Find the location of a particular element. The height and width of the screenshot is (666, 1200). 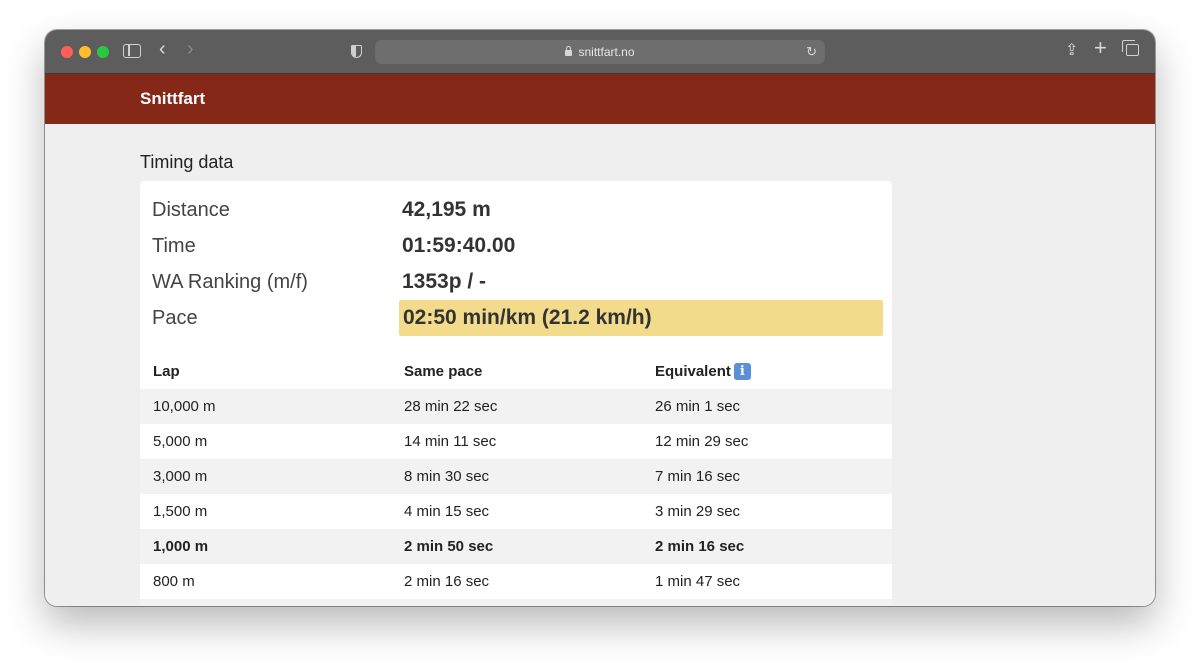

cell-same-pace: 8 min 30 sec is located at coordinates (516, 476).